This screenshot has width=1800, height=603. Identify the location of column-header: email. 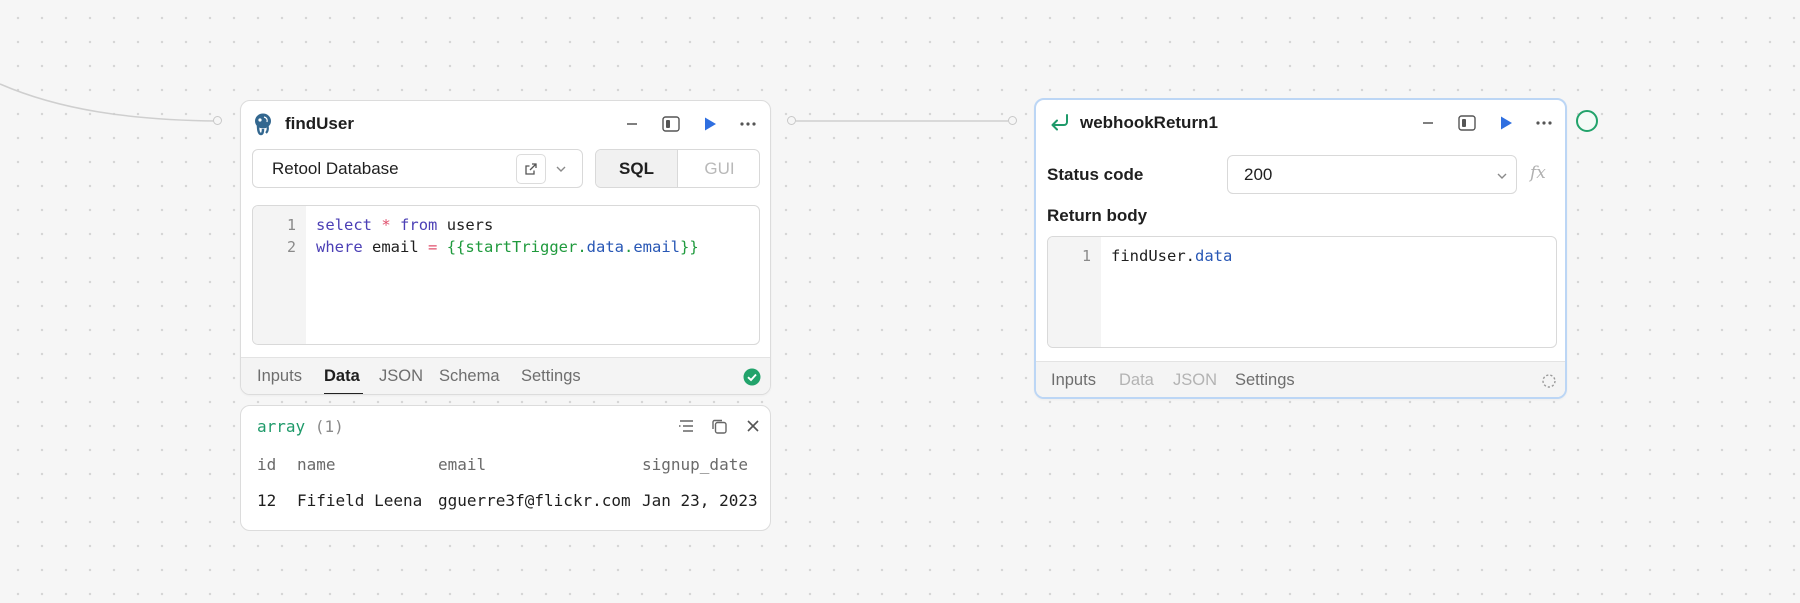
(462, 464).